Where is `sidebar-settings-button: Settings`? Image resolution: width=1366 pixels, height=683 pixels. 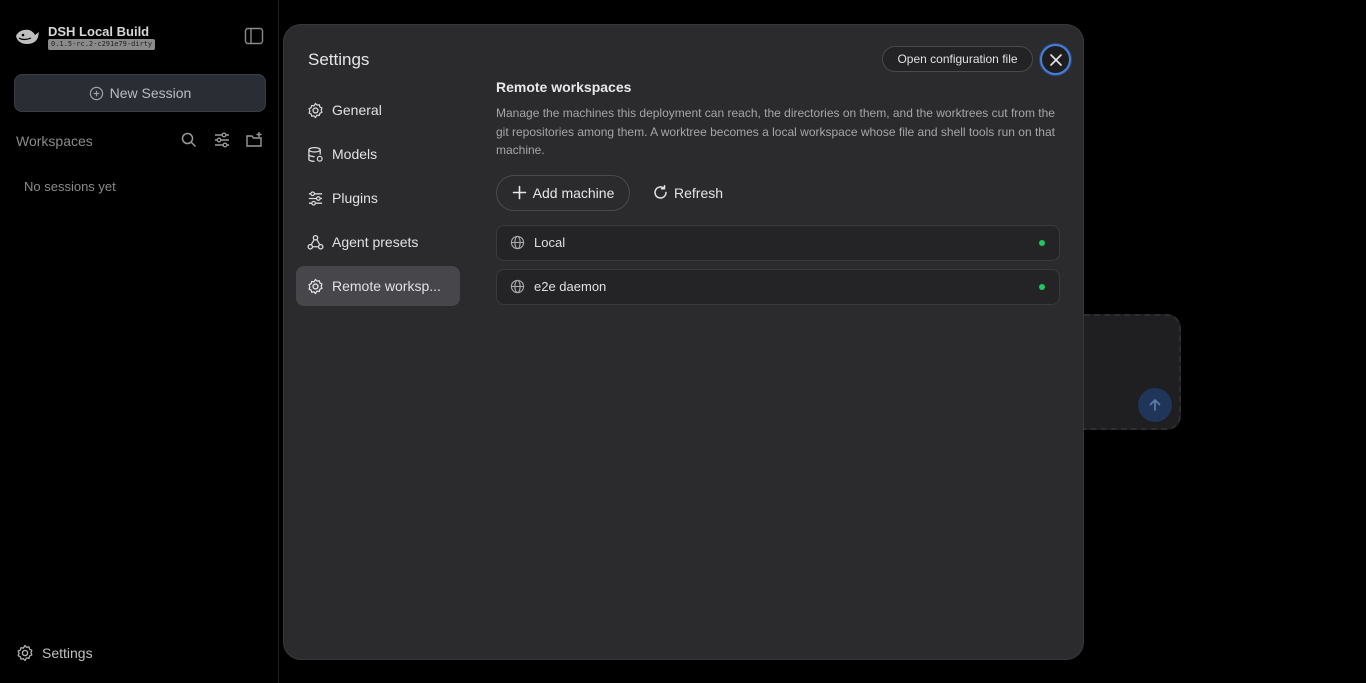 sidebar-settings-button: Settings is located at coordinates (54, 653).